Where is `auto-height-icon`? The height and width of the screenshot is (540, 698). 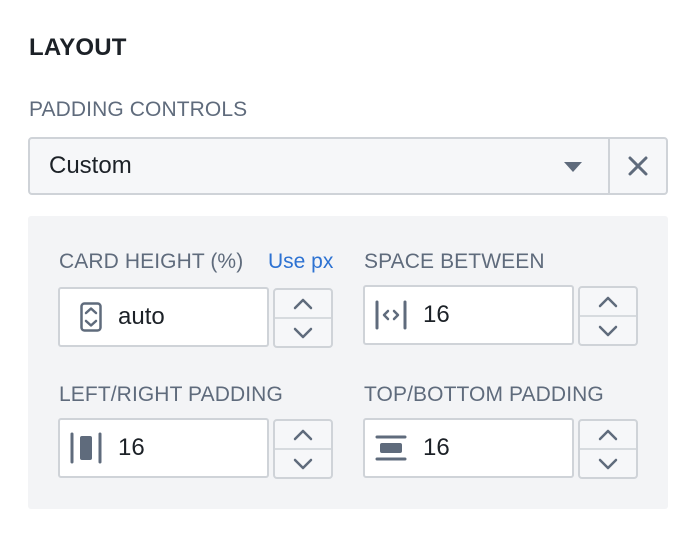 auto-height-icon is located at coordinates (82, 317).